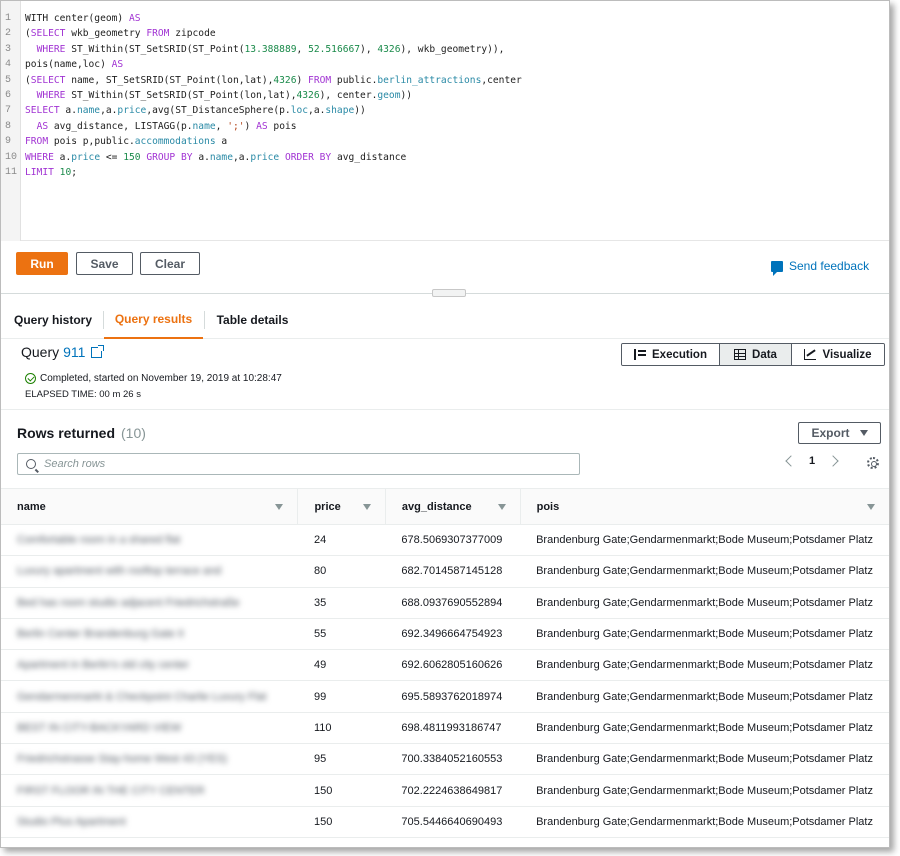 Image resolution: width=900 pixels, height=856 pixels. I want to click on code-line: FROM pois p,public.accommodations a, so click(126, 141).